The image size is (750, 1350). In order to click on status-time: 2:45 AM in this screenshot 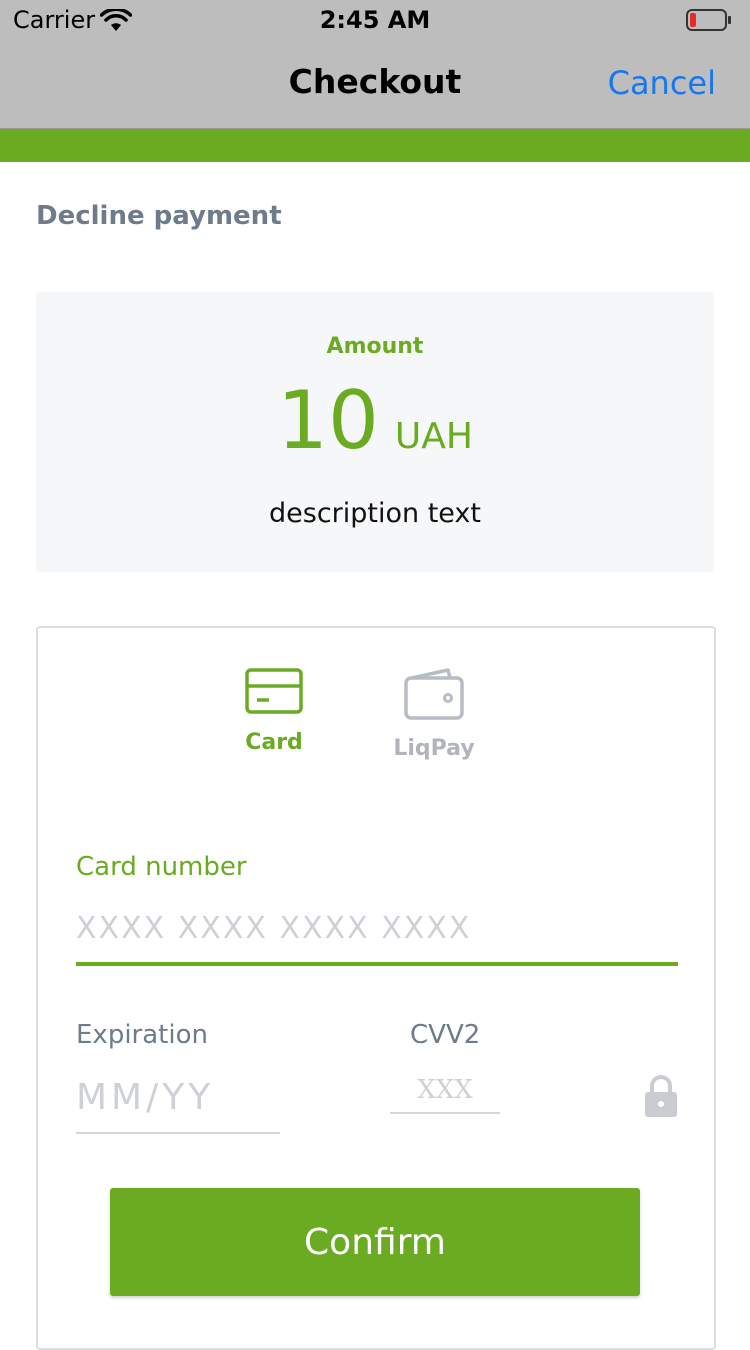, I will do `click(375, 20)`.